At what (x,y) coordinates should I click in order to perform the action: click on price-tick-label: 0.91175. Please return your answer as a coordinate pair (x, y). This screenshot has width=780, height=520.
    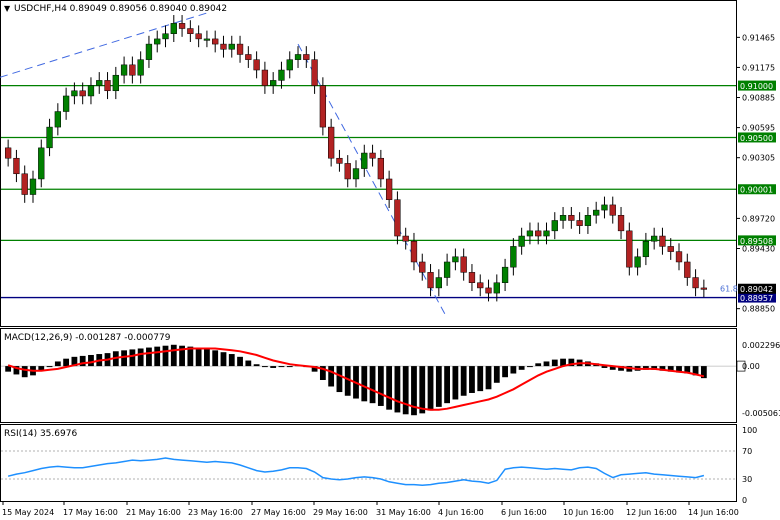
    Looking at the image, I should click on (758, 67).